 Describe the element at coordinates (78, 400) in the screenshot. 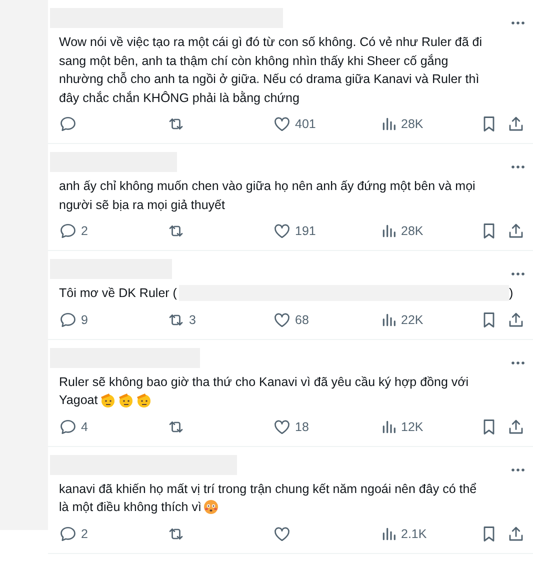

I see `reply-text: Yagoat` at that location.